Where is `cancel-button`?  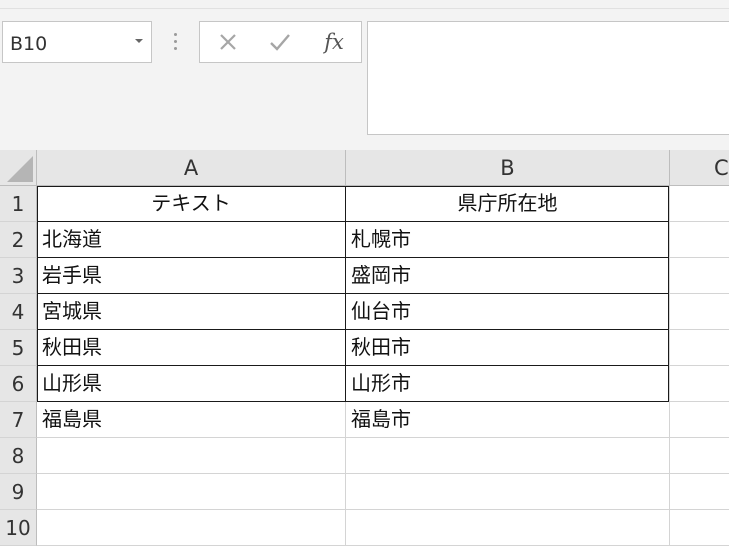
cancel-button is located at coordinates (228, 42).